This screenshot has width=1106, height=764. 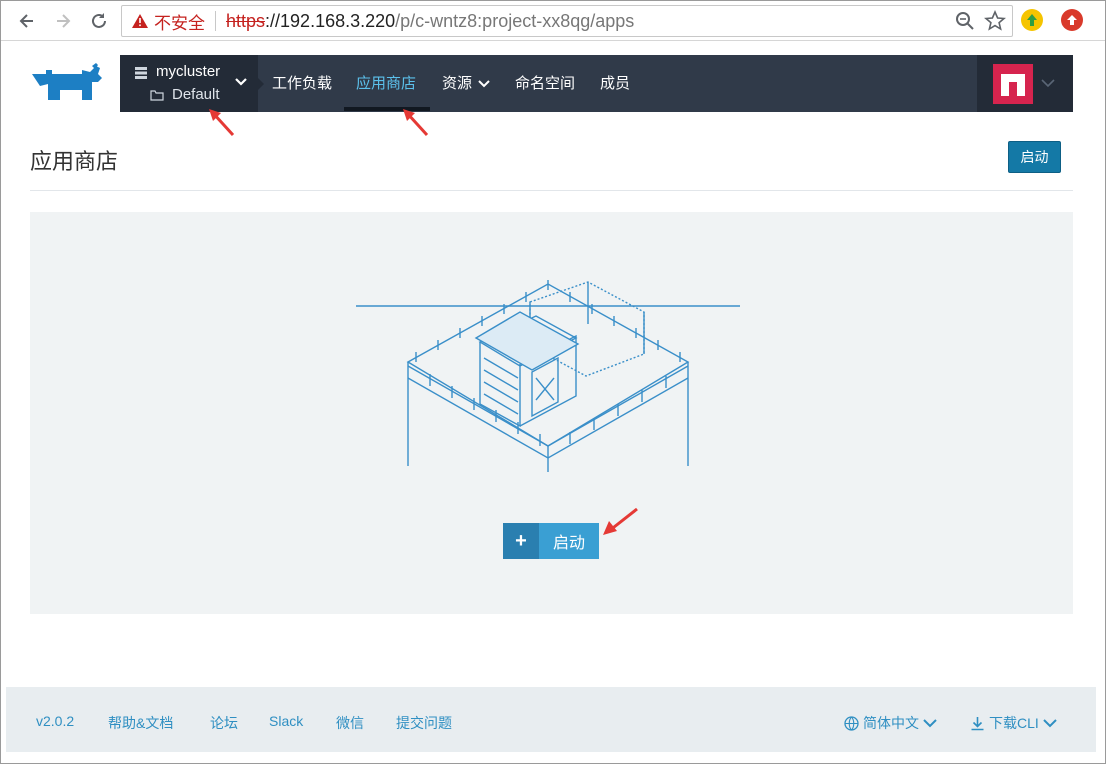 What do you see at coordinates (1034, 157) in the screenshot?
I see `launch-button: 启动` at bounding box center [1034, 157].